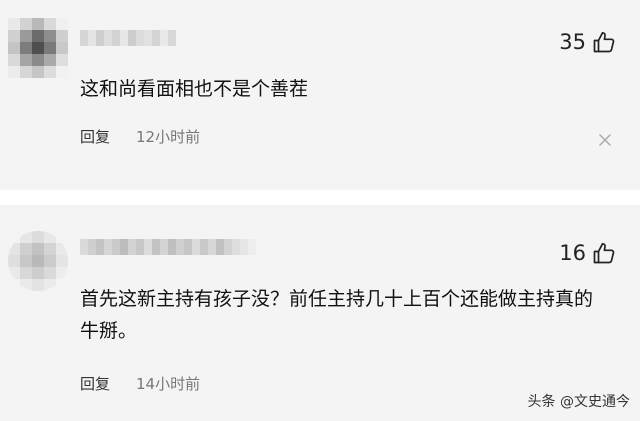 The height and width of the screenshot is (421, 640). What do you see at coordinates (168, 137) in the screenshot?
I see `comment-time: 12小时前` at bounding box center [168, 137].